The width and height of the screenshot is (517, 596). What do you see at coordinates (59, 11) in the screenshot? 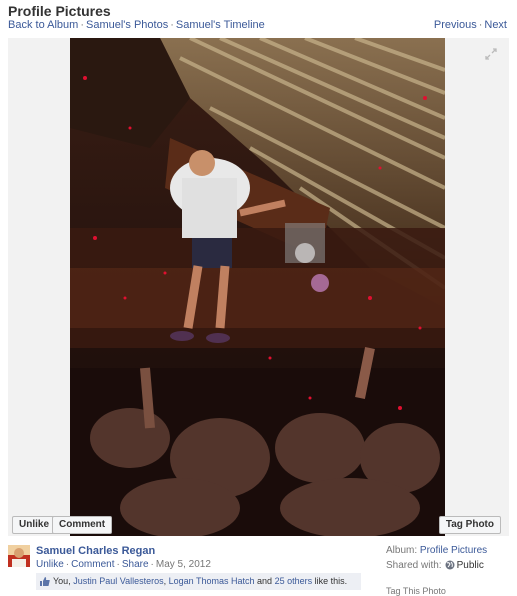
I see `page-title: Profile Pictures` at bounding box center [59, 11].